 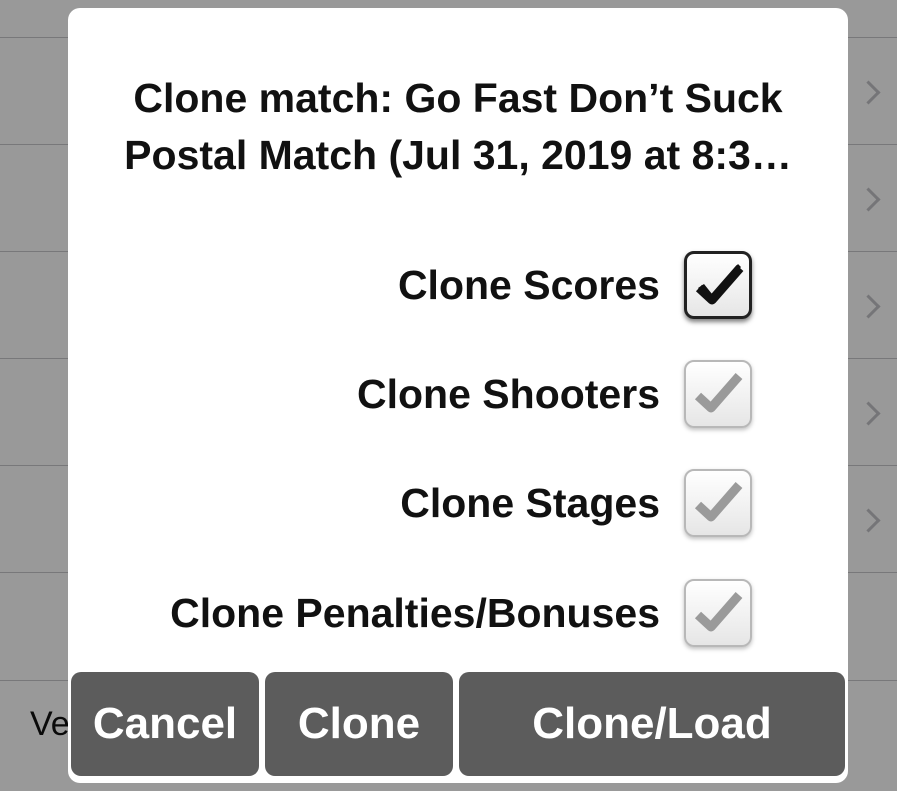 I want to click on clone-stages-checkbox, so click(x=718, y=503).